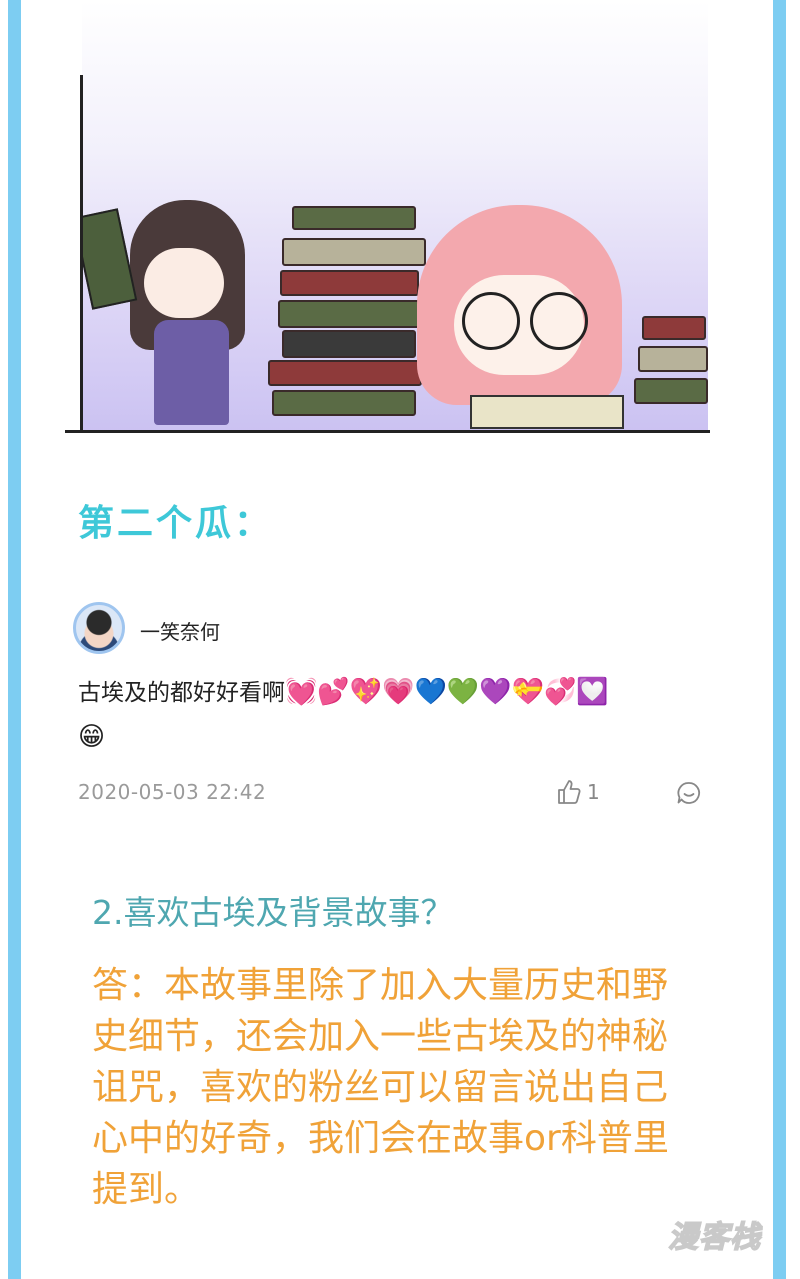 The height and width of the screenshot is (1279, 800). Describe the element at coordinates (110, 259) in the screenshot. I see `held-book` at that location.